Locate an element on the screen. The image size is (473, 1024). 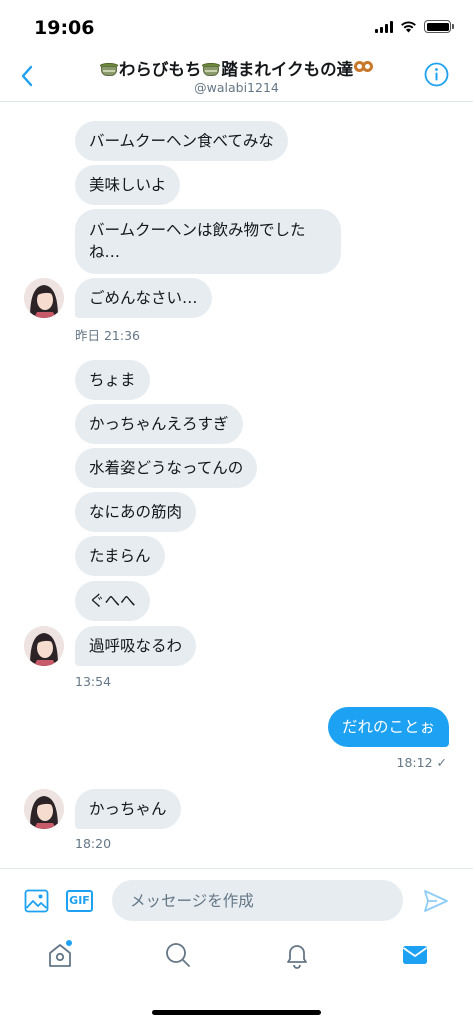
message-input is located at coordinates (257, 900).